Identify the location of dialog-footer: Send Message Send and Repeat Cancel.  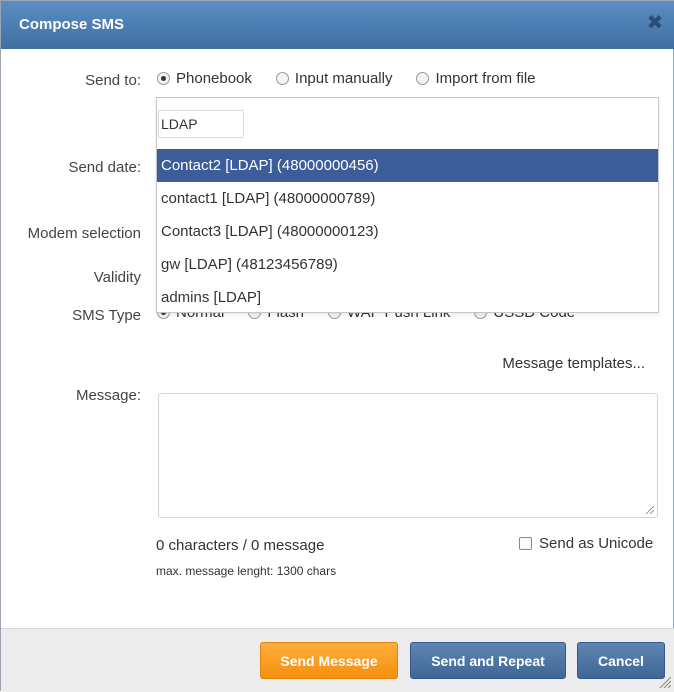
(337, 660).